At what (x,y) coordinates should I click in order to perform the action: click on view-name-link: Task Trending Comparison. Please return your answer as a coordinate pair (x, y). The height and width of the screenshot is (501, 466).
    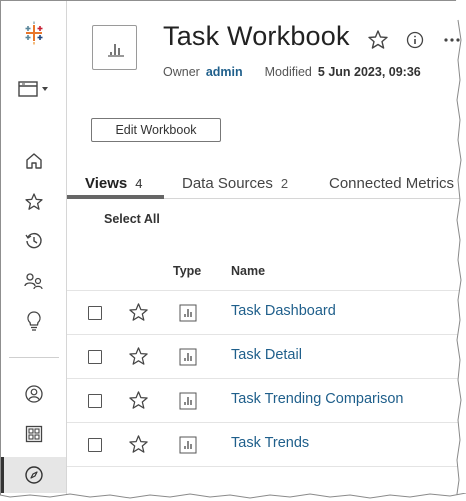
    Looking at the image, I should click on (317, 399).